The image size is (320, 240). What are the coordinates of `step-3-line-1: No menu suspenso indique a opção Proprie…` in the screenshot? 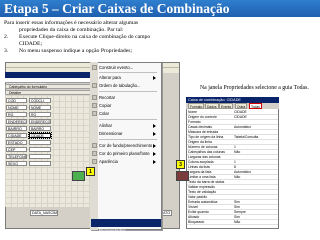 It's located at (76, 51).